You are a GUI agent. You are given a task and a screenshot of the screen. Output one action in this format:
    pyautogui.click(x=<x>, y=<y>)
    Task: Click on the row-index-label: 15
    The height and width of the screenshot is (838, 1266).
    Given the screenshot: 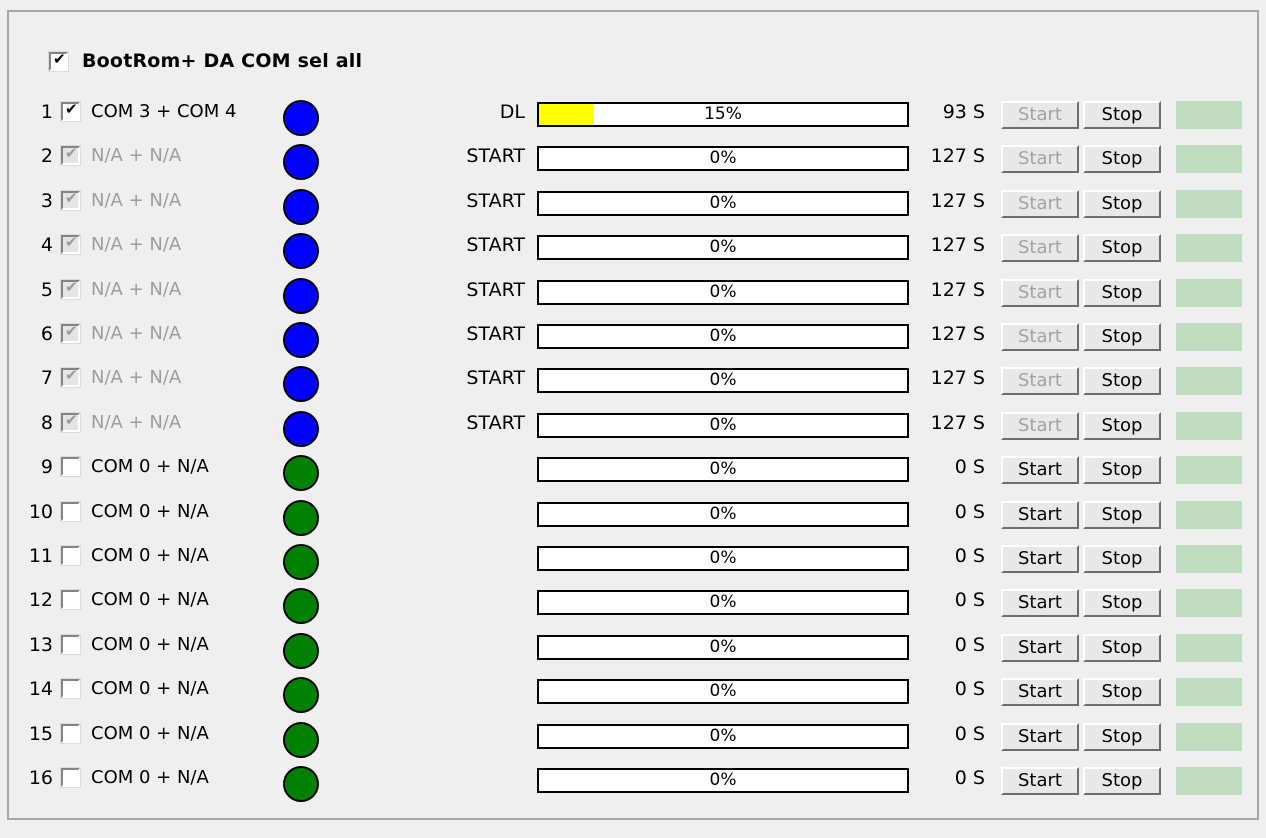 What is the action you would take?
    pyautogui.click(x=40, y=733)
    